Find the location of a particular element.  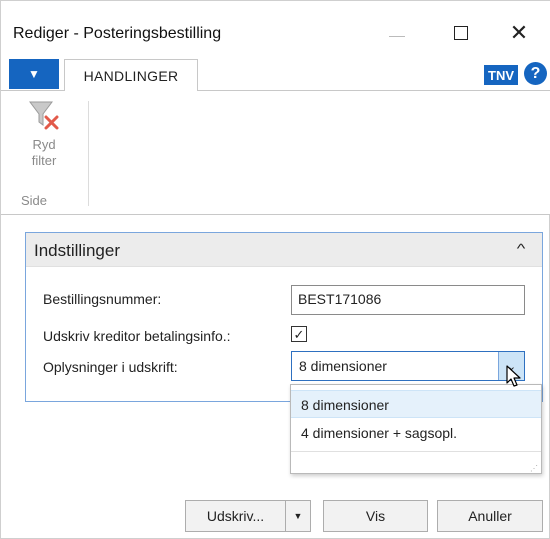

help-icon: ? is located at coordinates (535, 73).